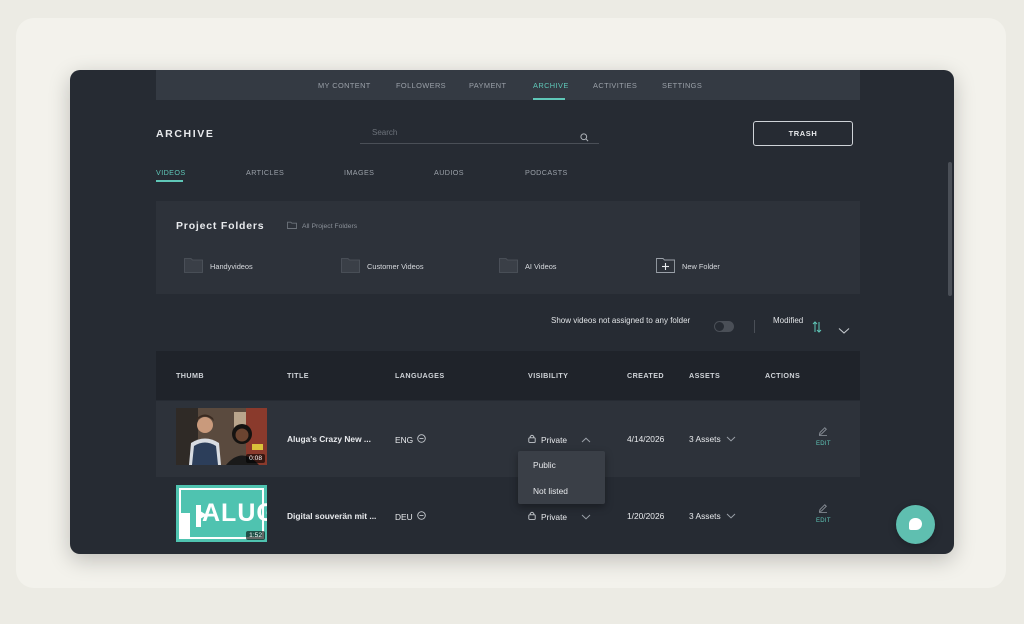  I want to click on scrollbar, so click(950, 229).